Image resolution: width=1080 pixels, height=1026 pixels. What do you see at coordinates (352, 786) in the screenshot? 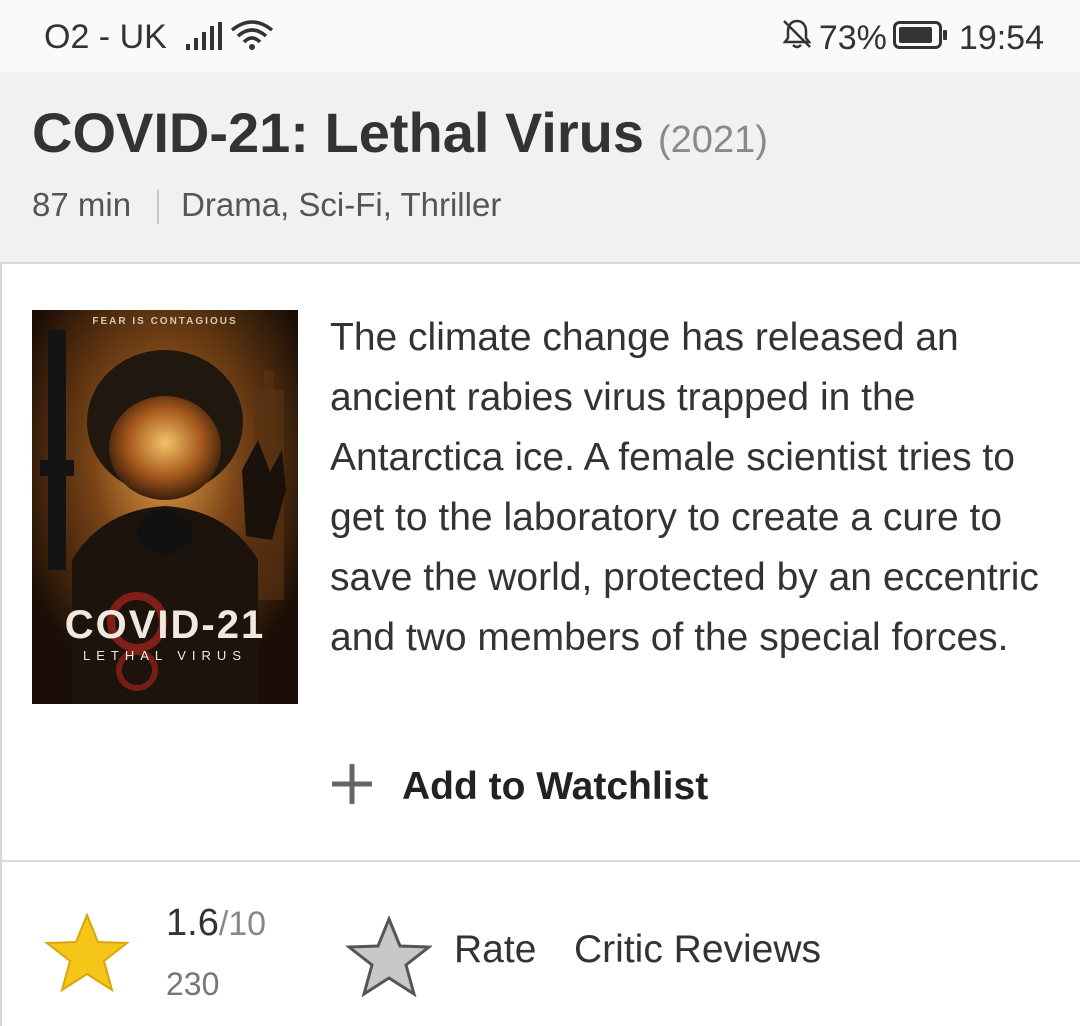
I see `plus-icon` at bounding box center [352, 786].